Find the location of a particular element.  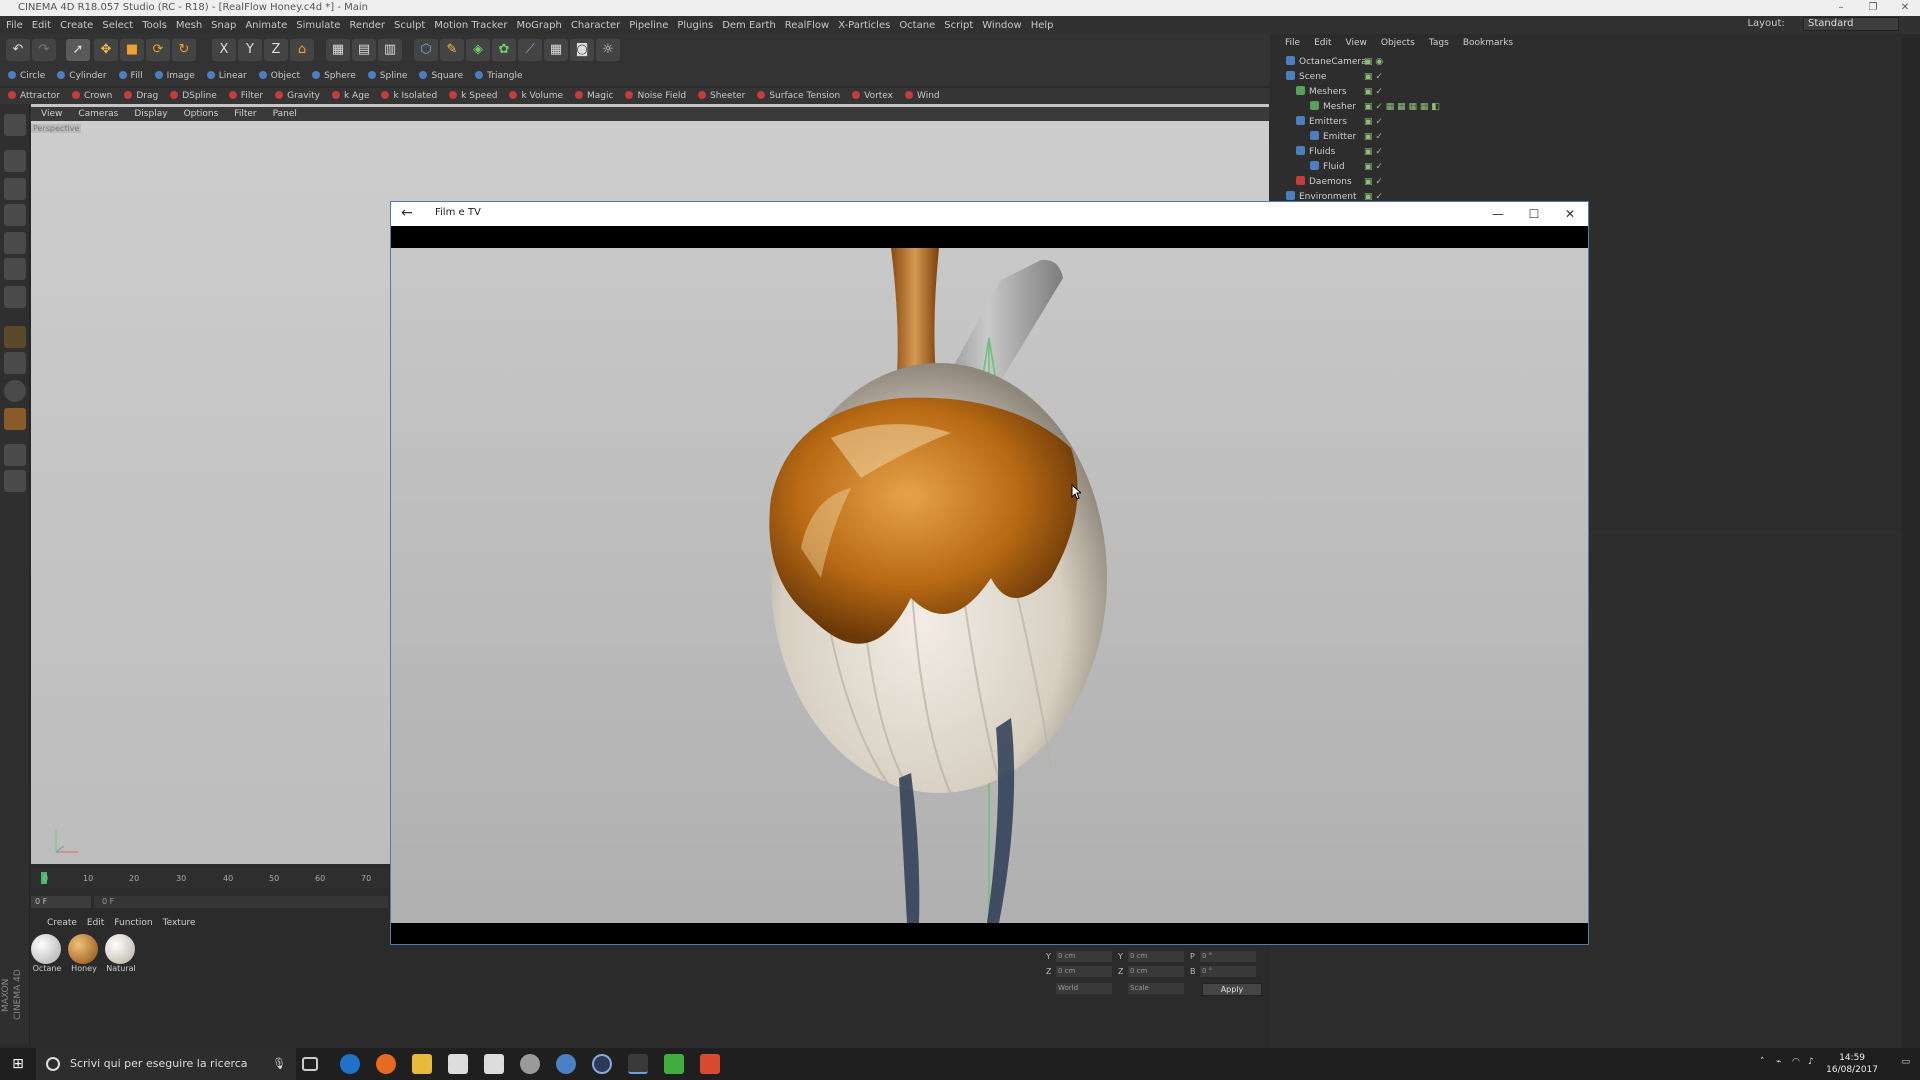

light-icon: ☼ is located at coordinates (608, 50).